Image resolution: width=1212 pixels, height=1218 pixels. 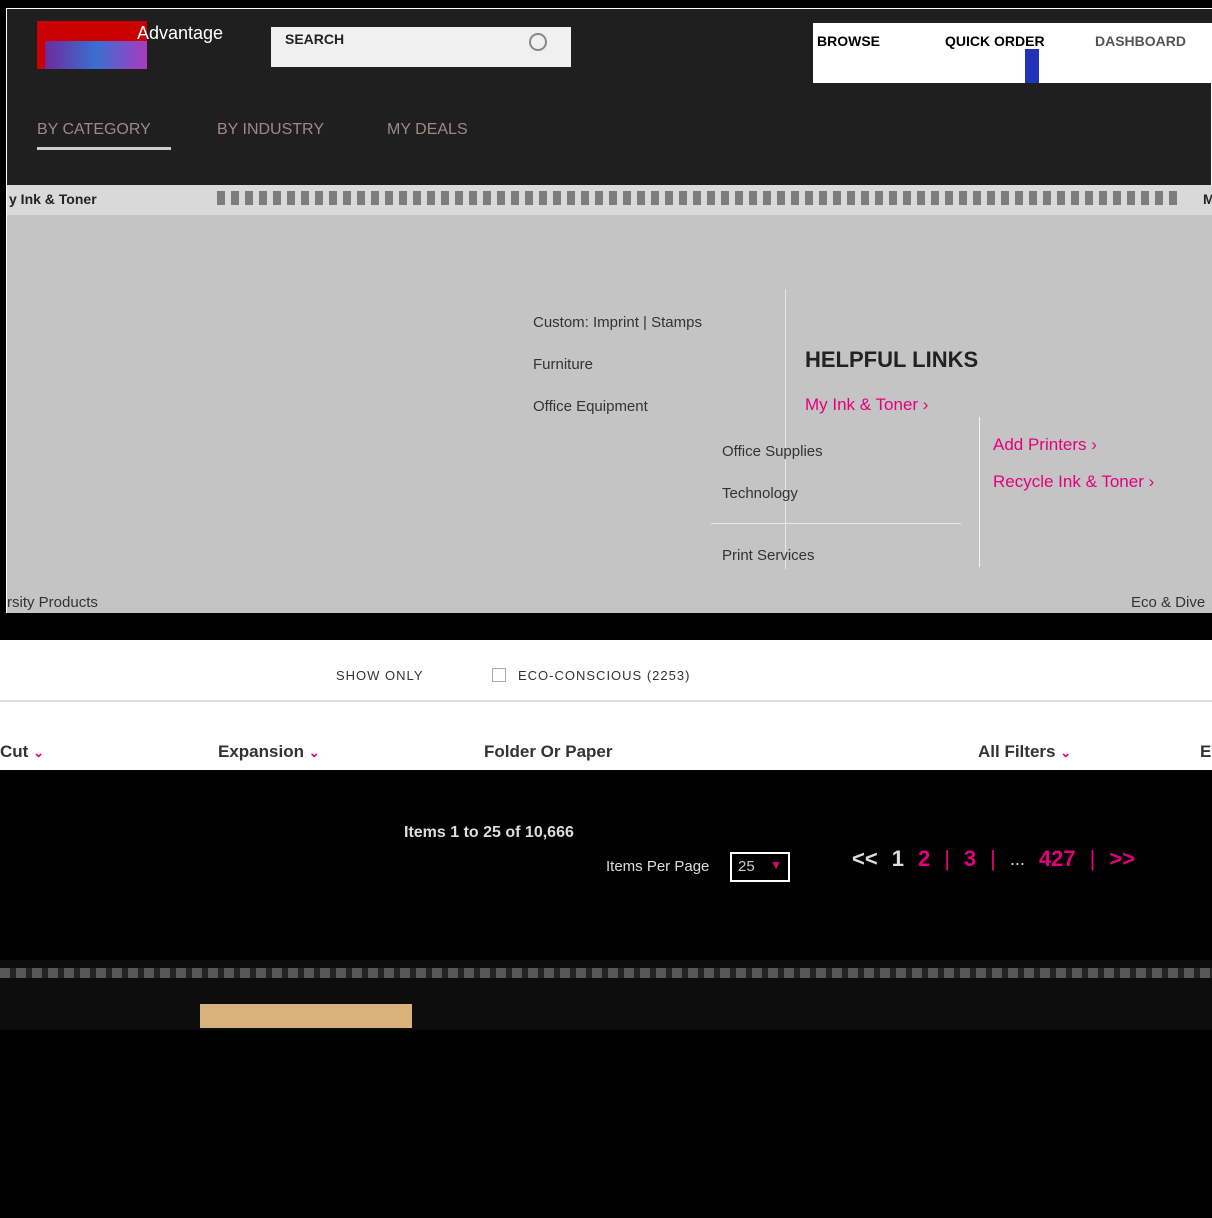 I want to click on page-2: 2, so click(x=924, y=859).